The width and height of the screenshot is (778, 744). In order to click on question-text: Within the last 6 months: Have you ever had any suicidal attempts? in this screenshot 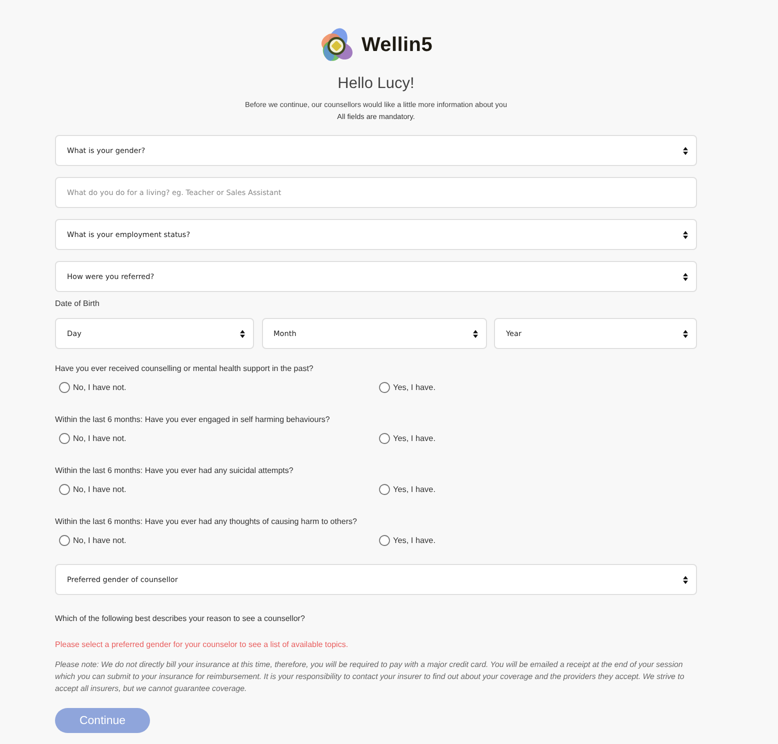, I will do `click(174, 471)`.